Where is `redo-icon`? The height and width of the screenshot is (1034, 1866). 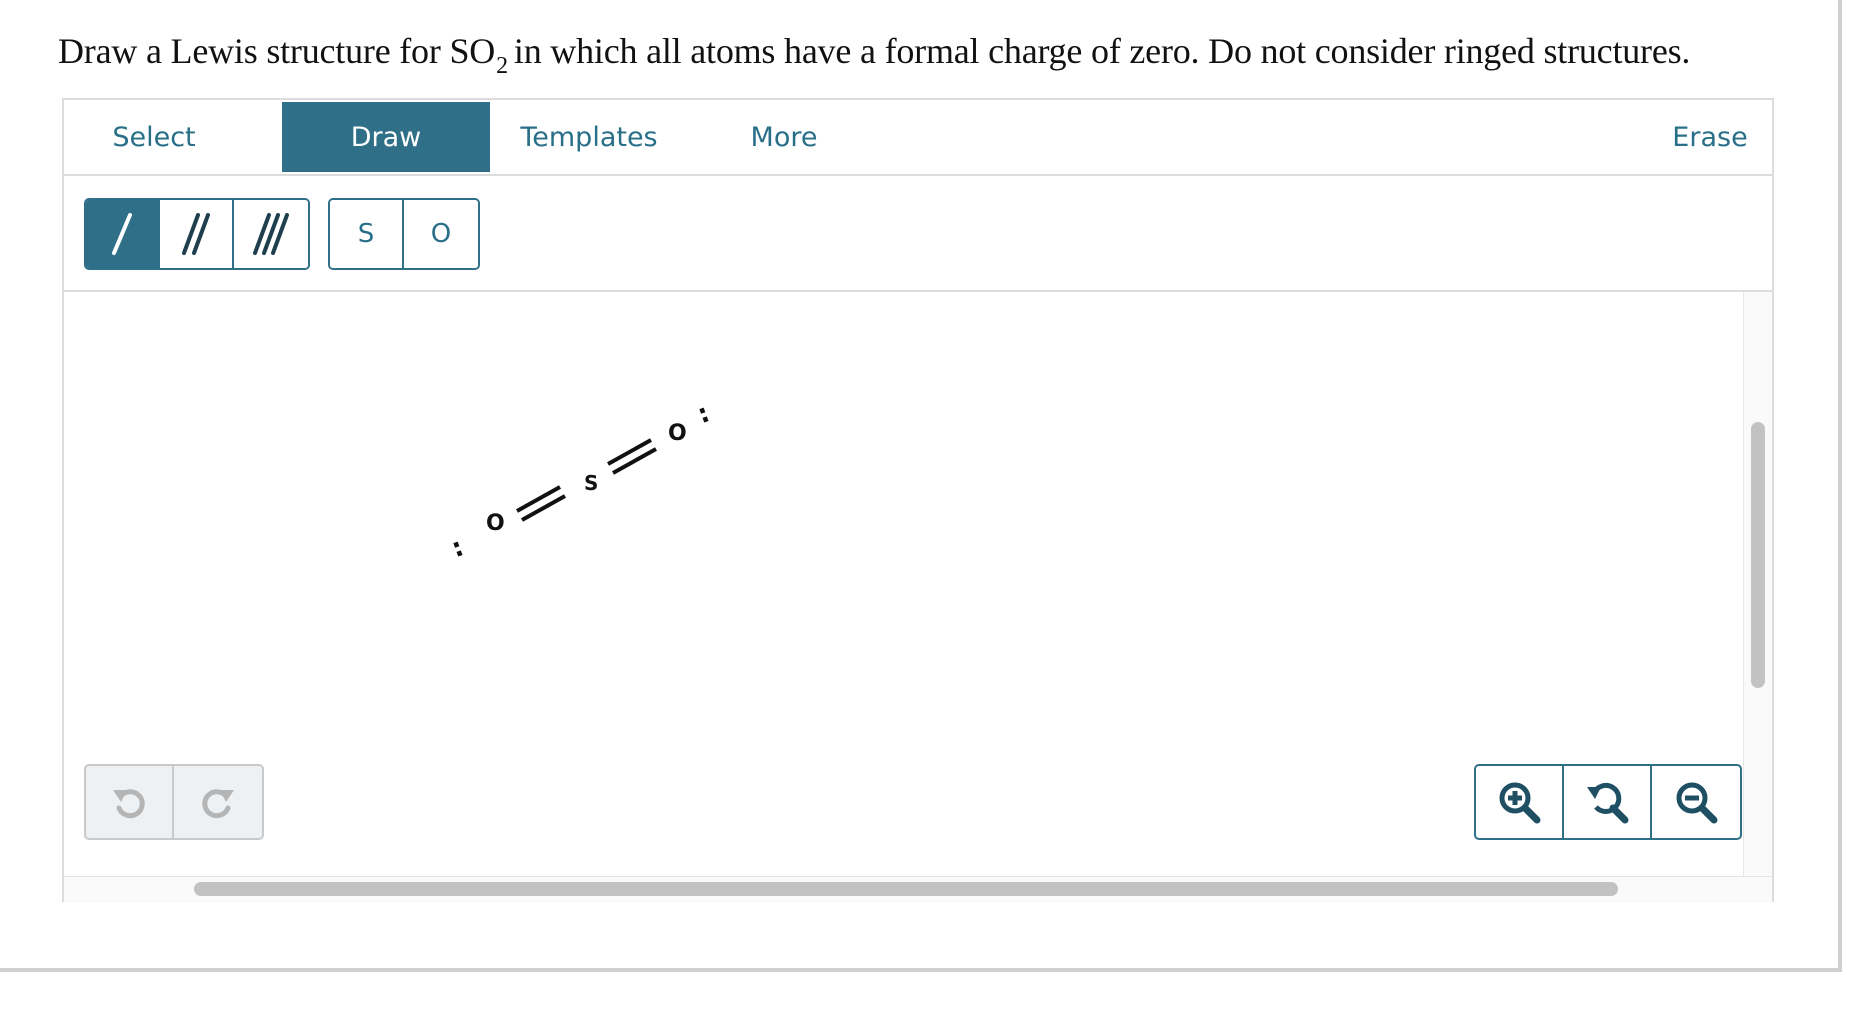 redo-icon is located at coordinates (218, 804).